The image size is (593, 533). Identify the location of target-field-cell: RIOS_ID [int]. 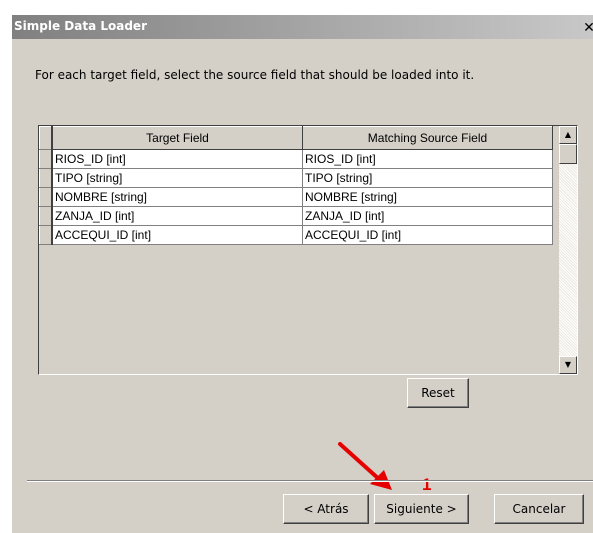
(177, 159).